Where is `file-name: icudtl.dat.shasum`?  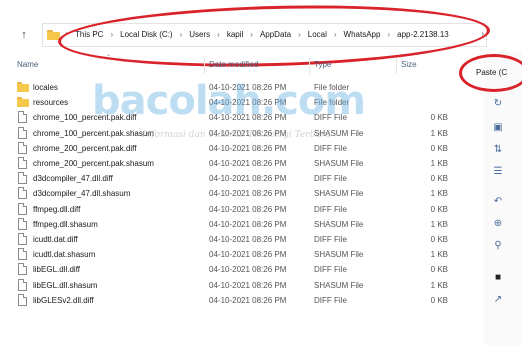
file-name: icudtl.dat.shasum is located at coordinates (64, 255).